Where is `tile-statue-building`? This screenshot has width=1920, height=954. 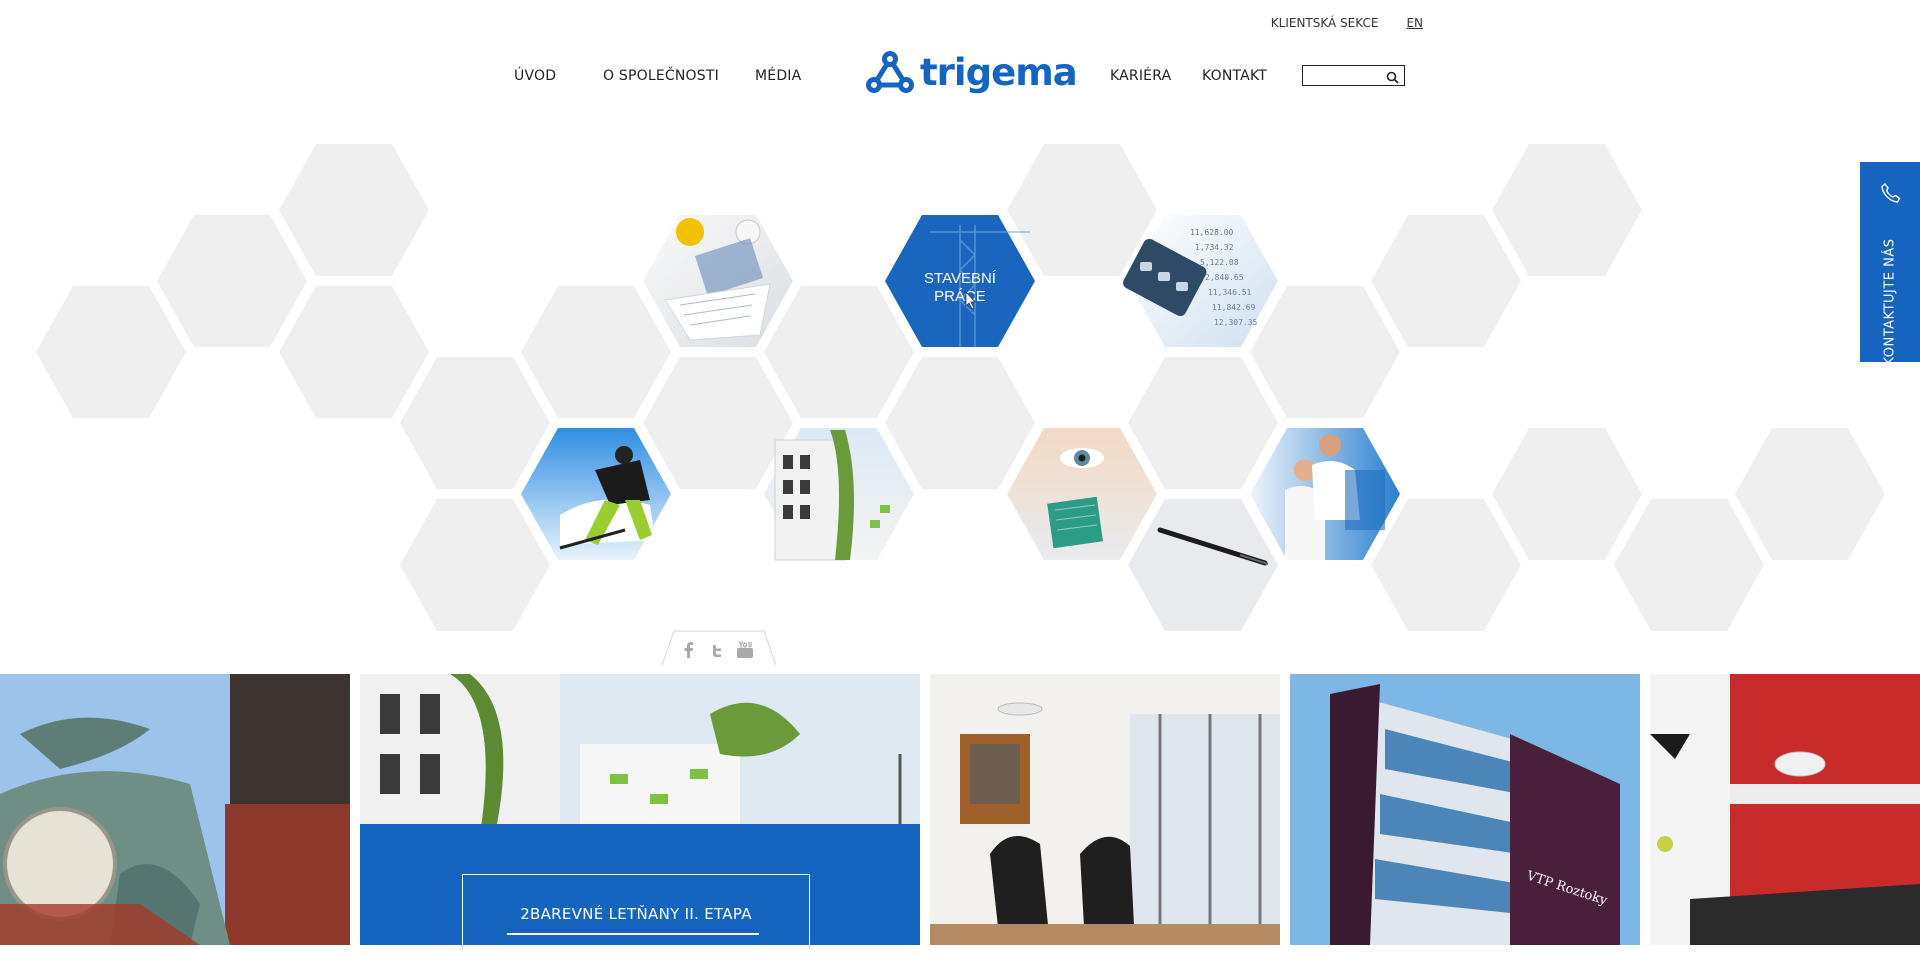
tile-statue-building is located at coordinates (175, 809).